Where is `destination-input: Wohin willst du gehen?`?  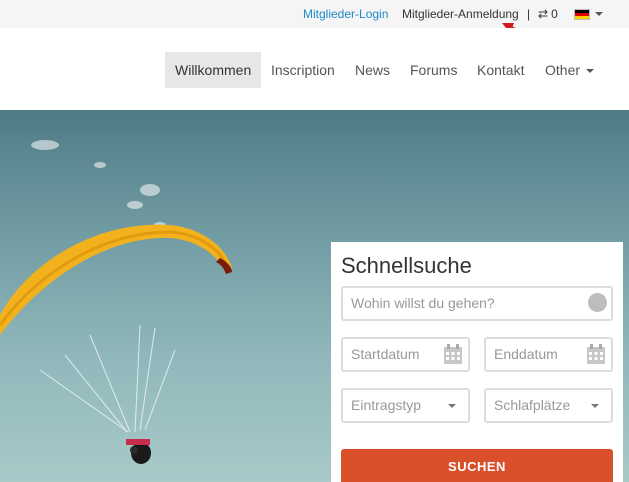 destination-input: Wohin willst du gehen? is located at coordinates (477, 303).